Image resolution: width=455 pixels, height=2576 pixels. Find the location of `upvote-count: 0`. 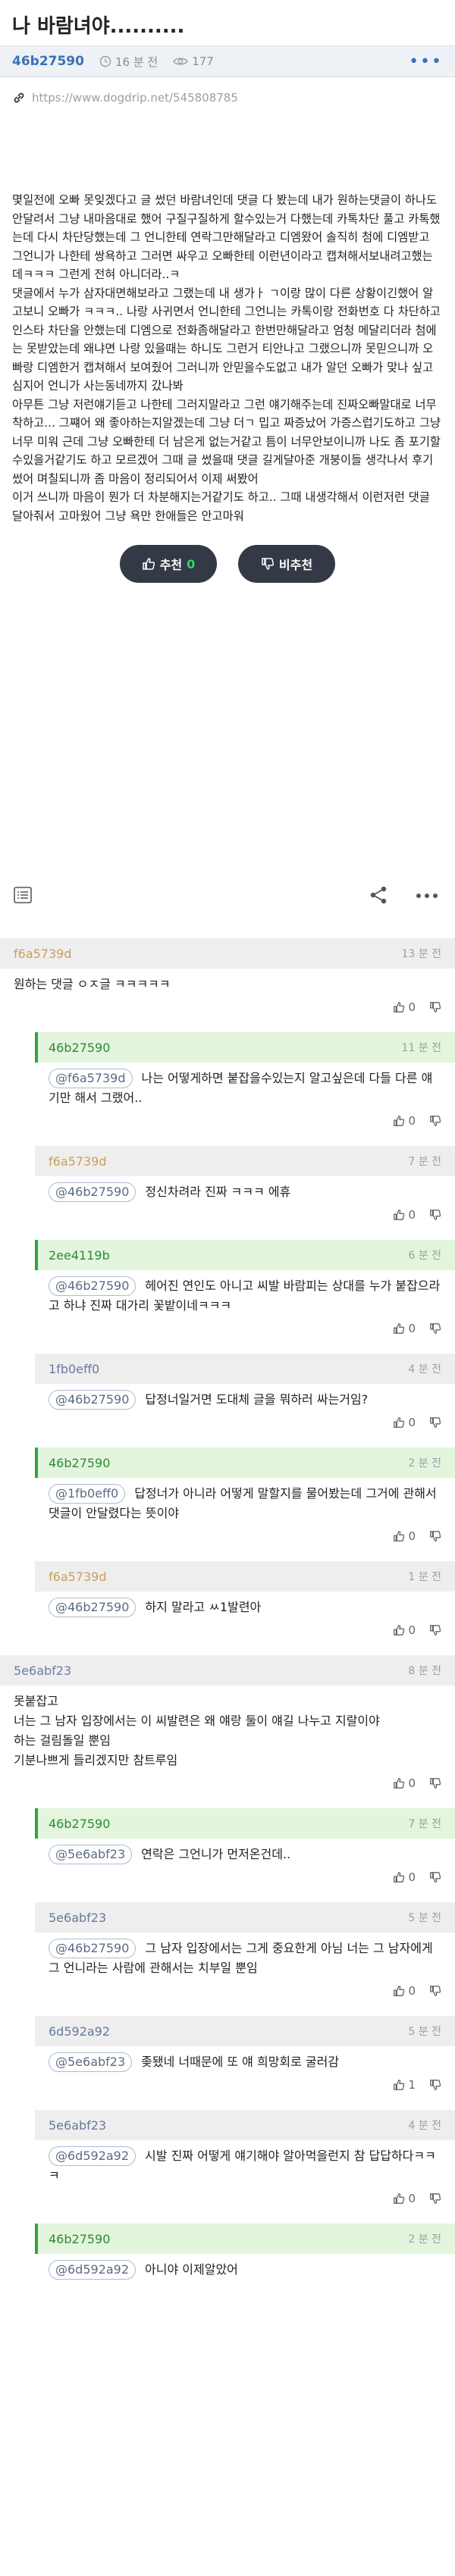

upvote-count: 0 is located at coordinates (191, 564).